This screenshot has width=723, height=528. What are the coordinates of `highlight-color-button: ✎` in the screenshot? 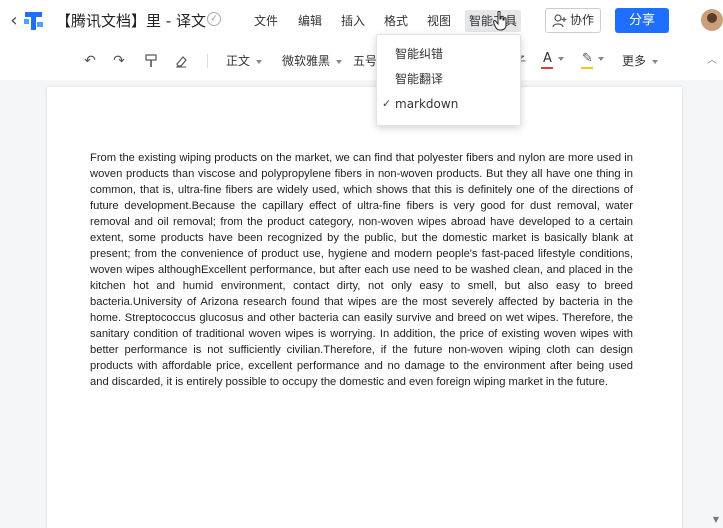 It's located at (593, 61).